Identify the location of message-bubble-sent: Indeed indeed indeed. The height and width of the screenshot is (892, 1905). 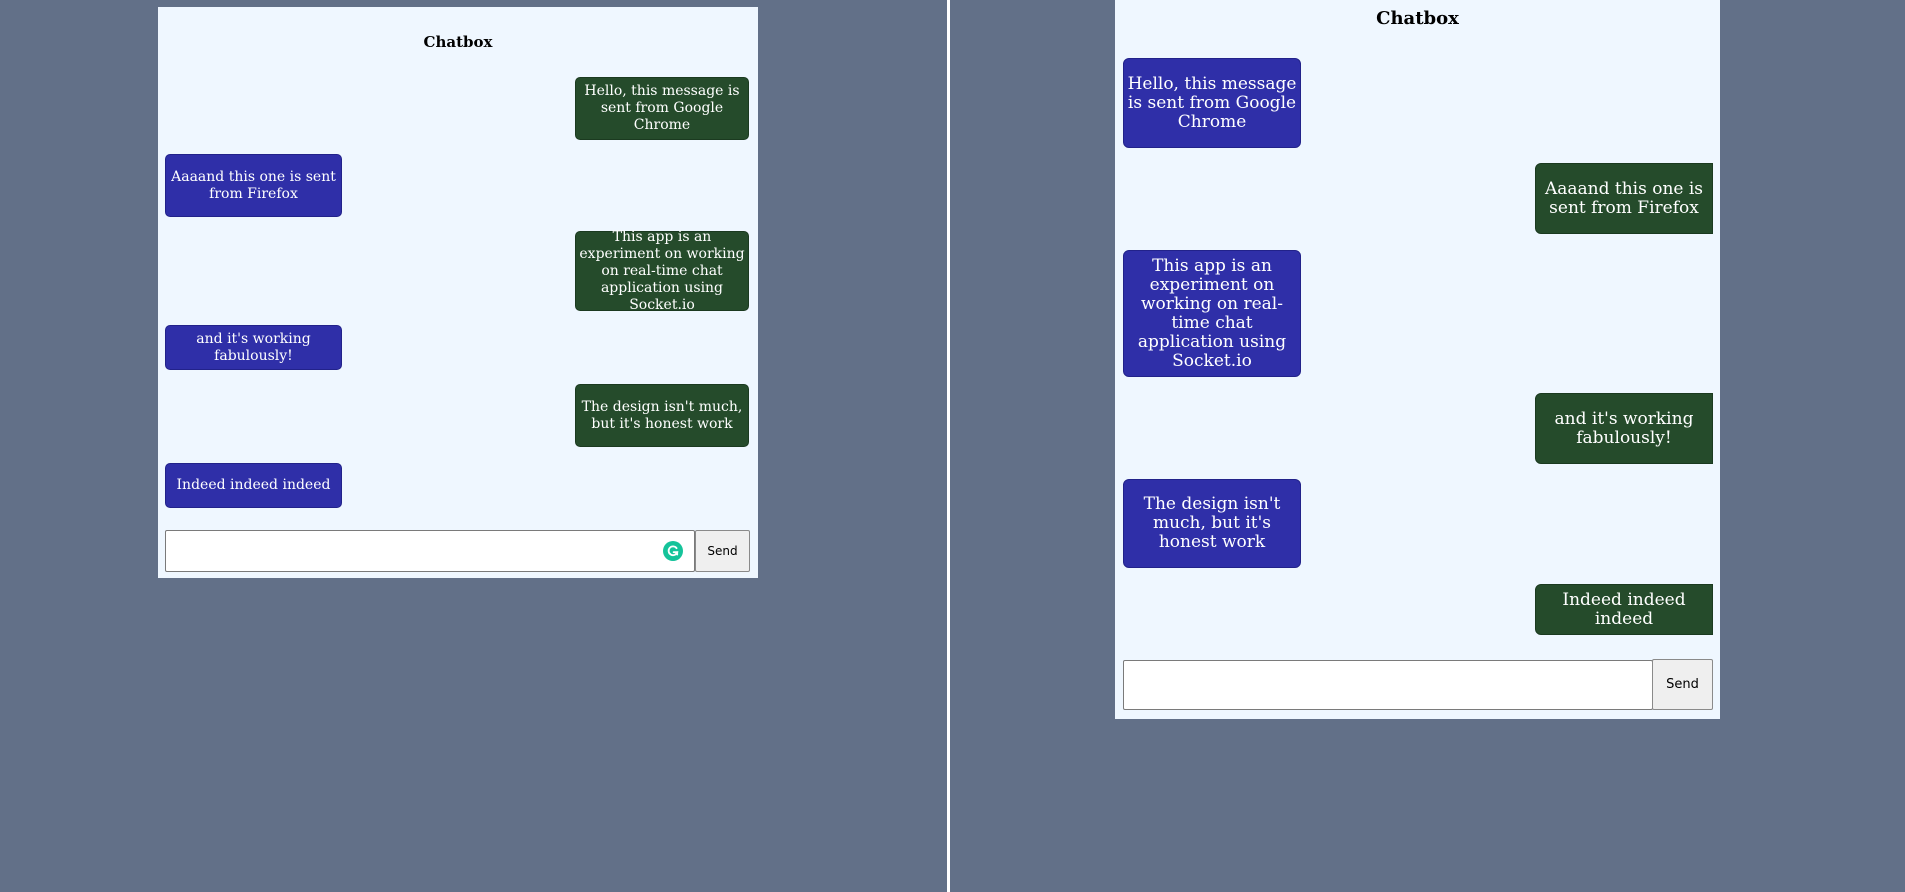
(1624, 609).